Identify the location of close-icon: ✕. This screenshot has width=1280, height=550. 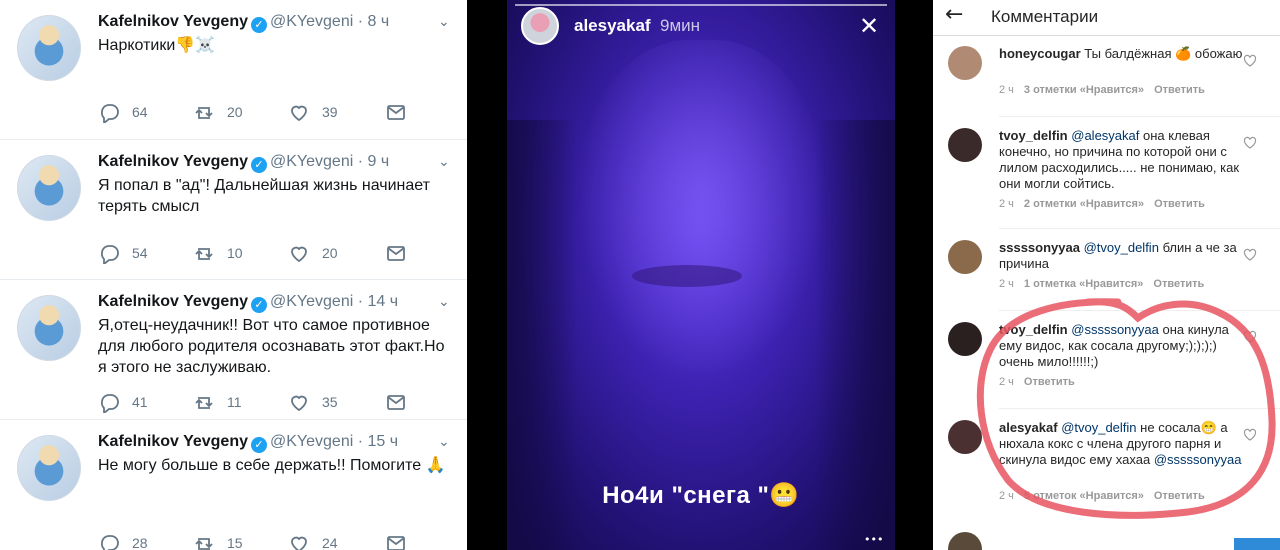
(869, 26).